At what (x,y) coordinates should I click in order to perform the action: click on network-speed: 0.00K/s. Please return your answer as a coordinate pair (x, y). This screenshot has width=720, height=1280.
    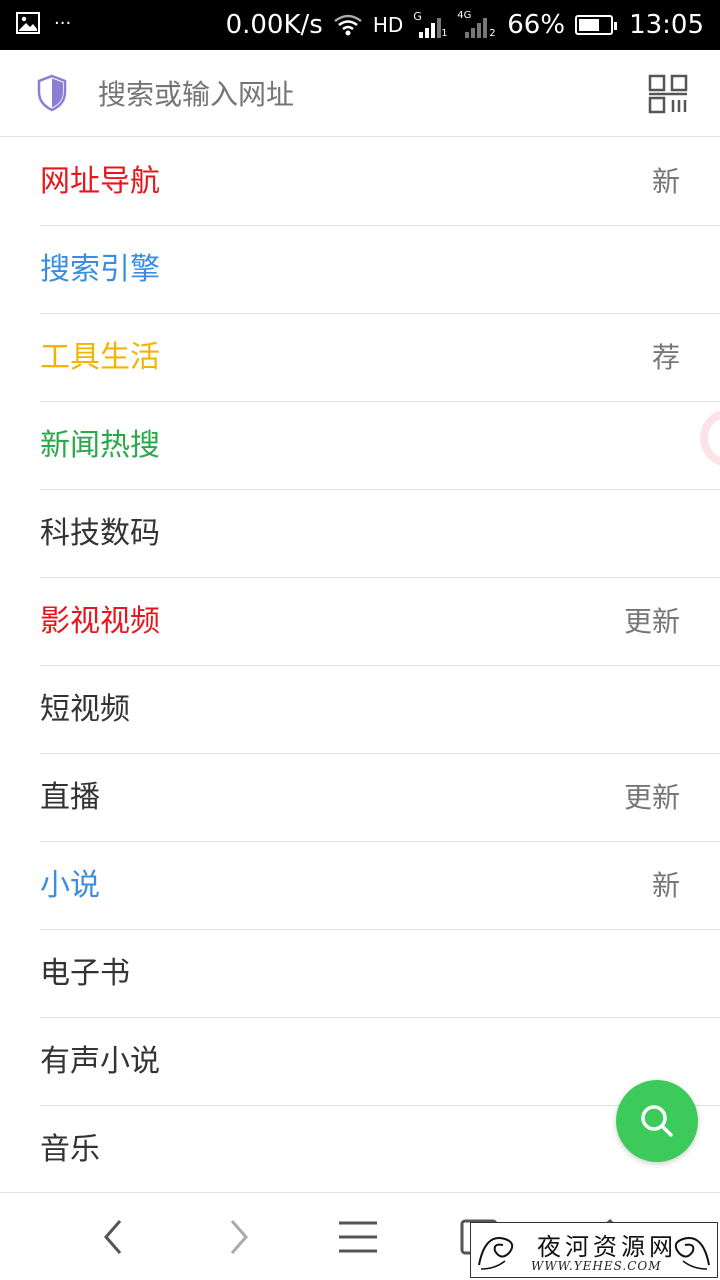
    Looking at the image, I should click on (274, 25).